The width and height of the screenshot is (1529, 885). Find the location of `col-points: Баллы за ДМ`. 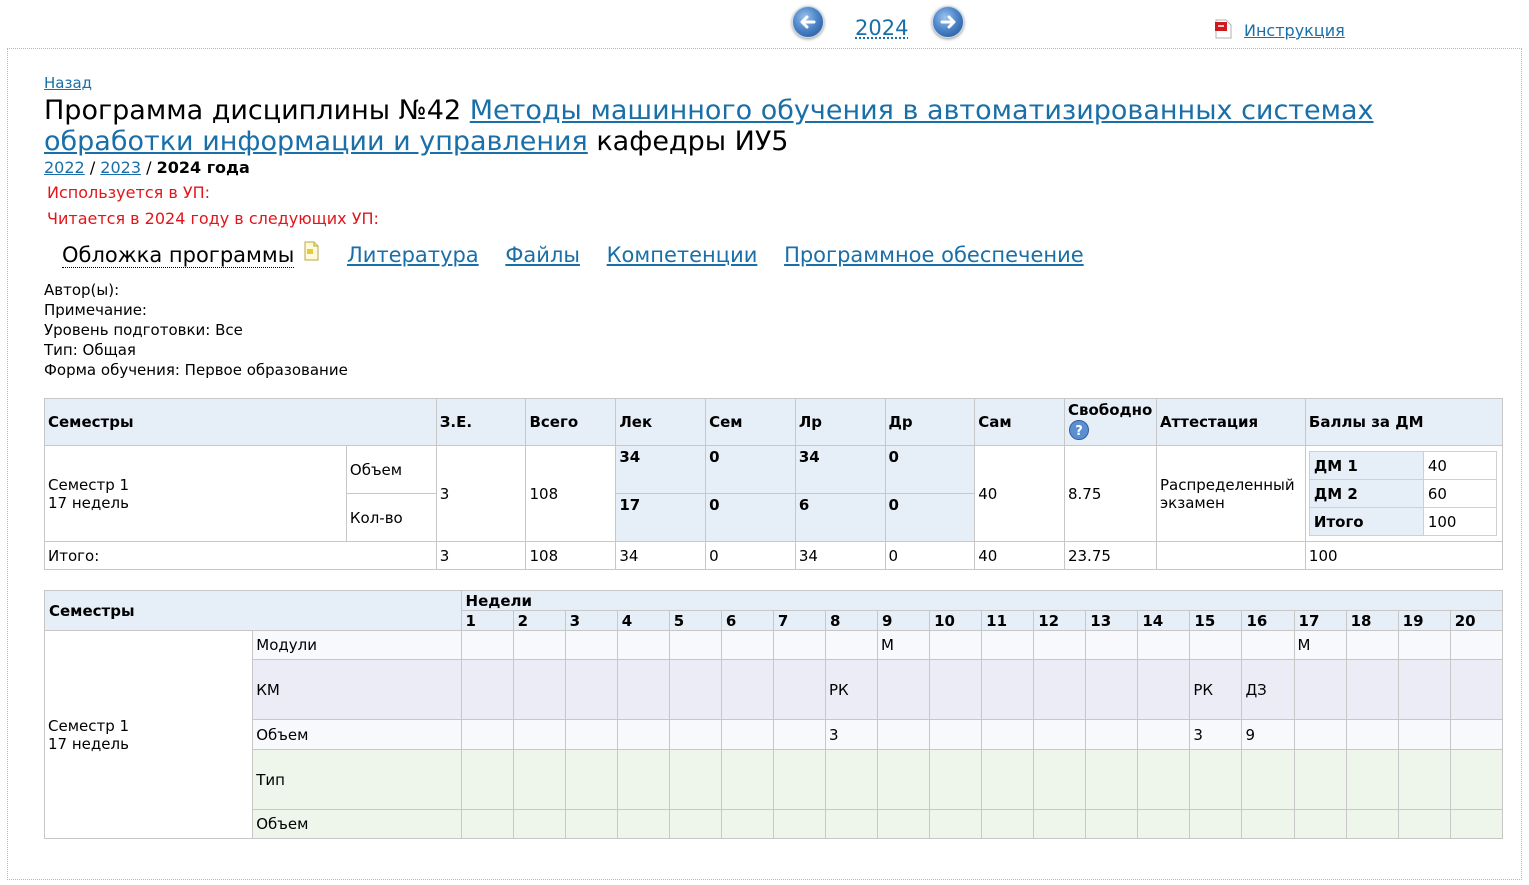

col-points: Баллы за ДМ is located at coordinates (1404, 422).